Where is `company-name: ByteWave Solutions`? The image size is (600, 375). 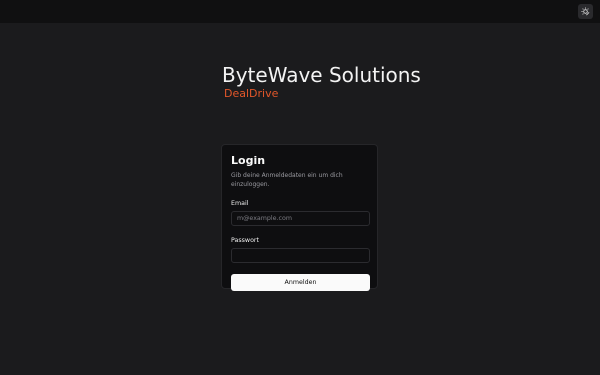
company-name: ByteWave Solutions is located at coordinates (321, 75).